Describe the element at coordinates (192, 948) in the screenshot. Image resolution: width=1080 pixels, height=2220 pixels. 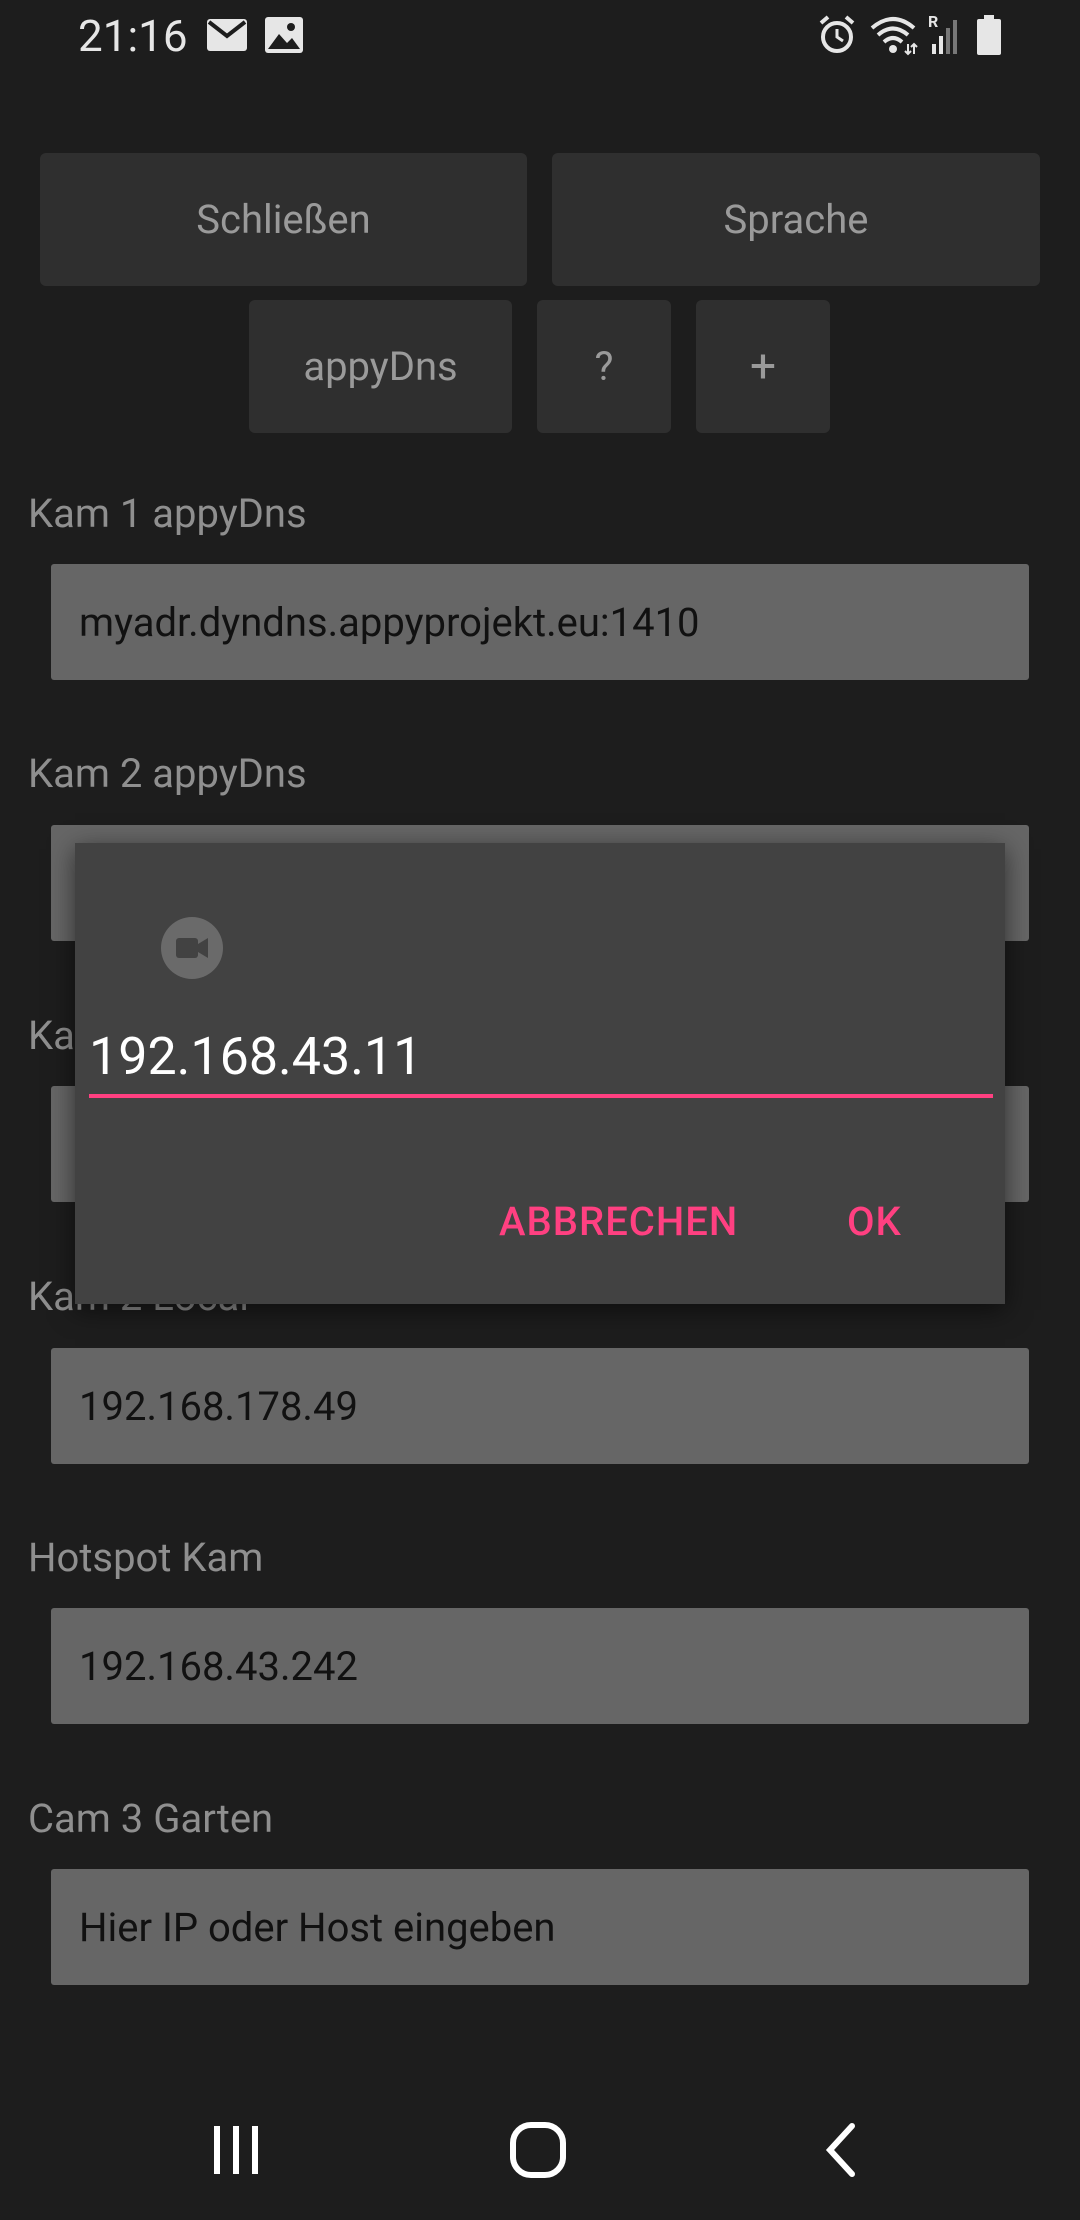
I see `camera-icon` at that location.